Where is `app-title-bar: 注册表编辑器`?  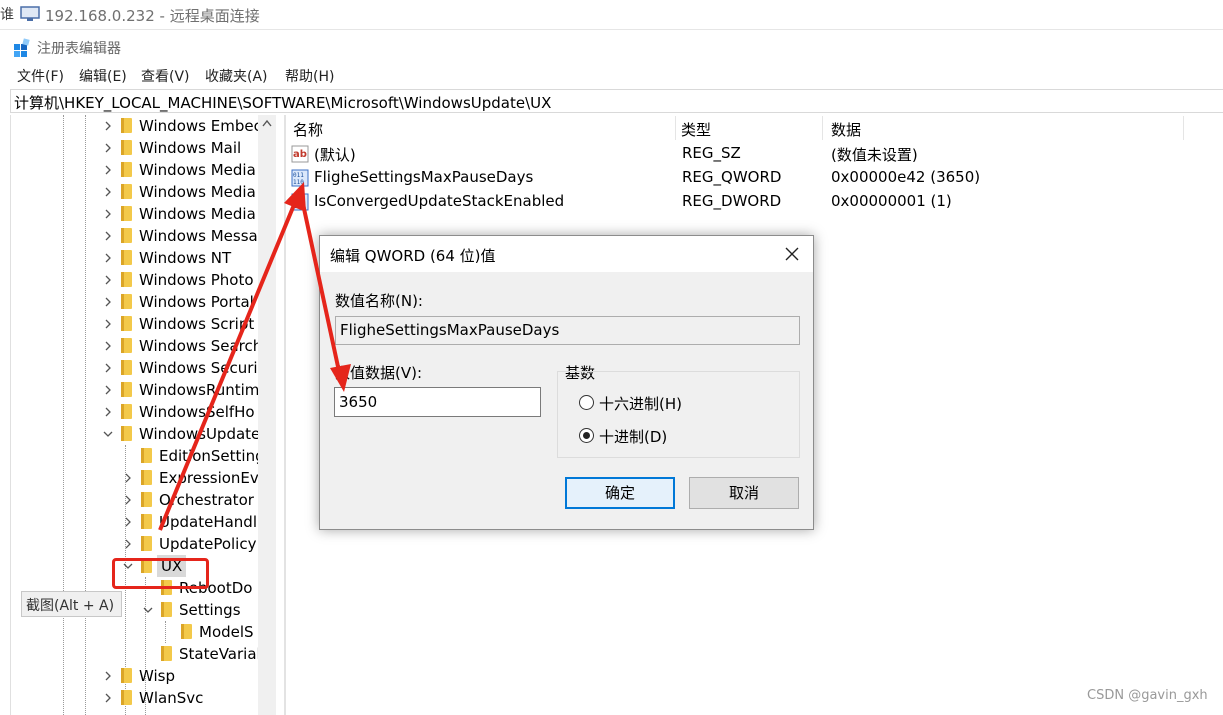
app-title-bar: 注册表编辑器 is located at coordinates (300, 48).